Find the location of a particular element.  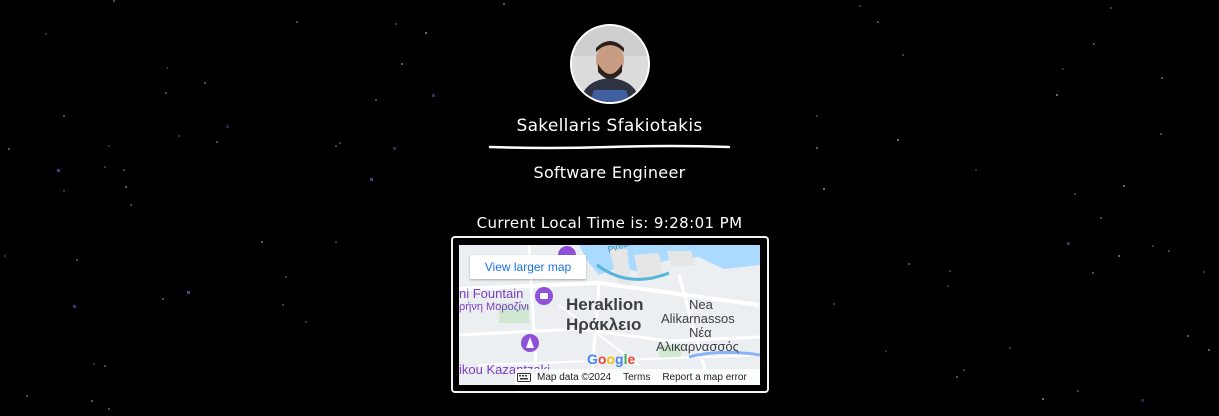

profile-name: Sakellaris Sfakiotakis is located at coordinates (609, 126).